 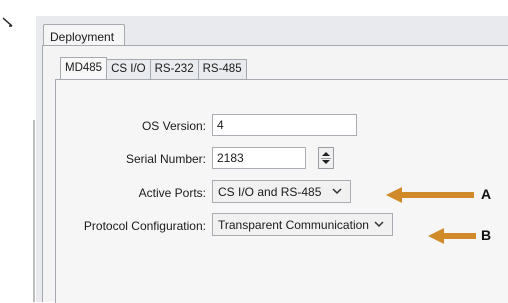 I want to click on protocol-configuration-select: Transparent Communication, so click(x=302, y=224).